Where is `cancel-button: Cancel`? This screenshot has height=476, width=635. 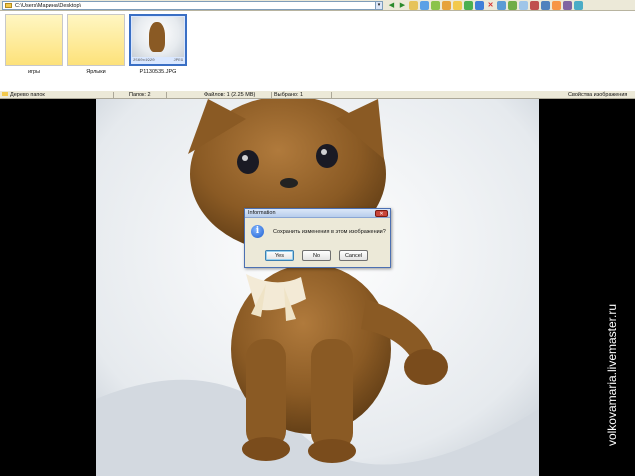
cancel-button: Cancel is located at coordinates (353, 255).